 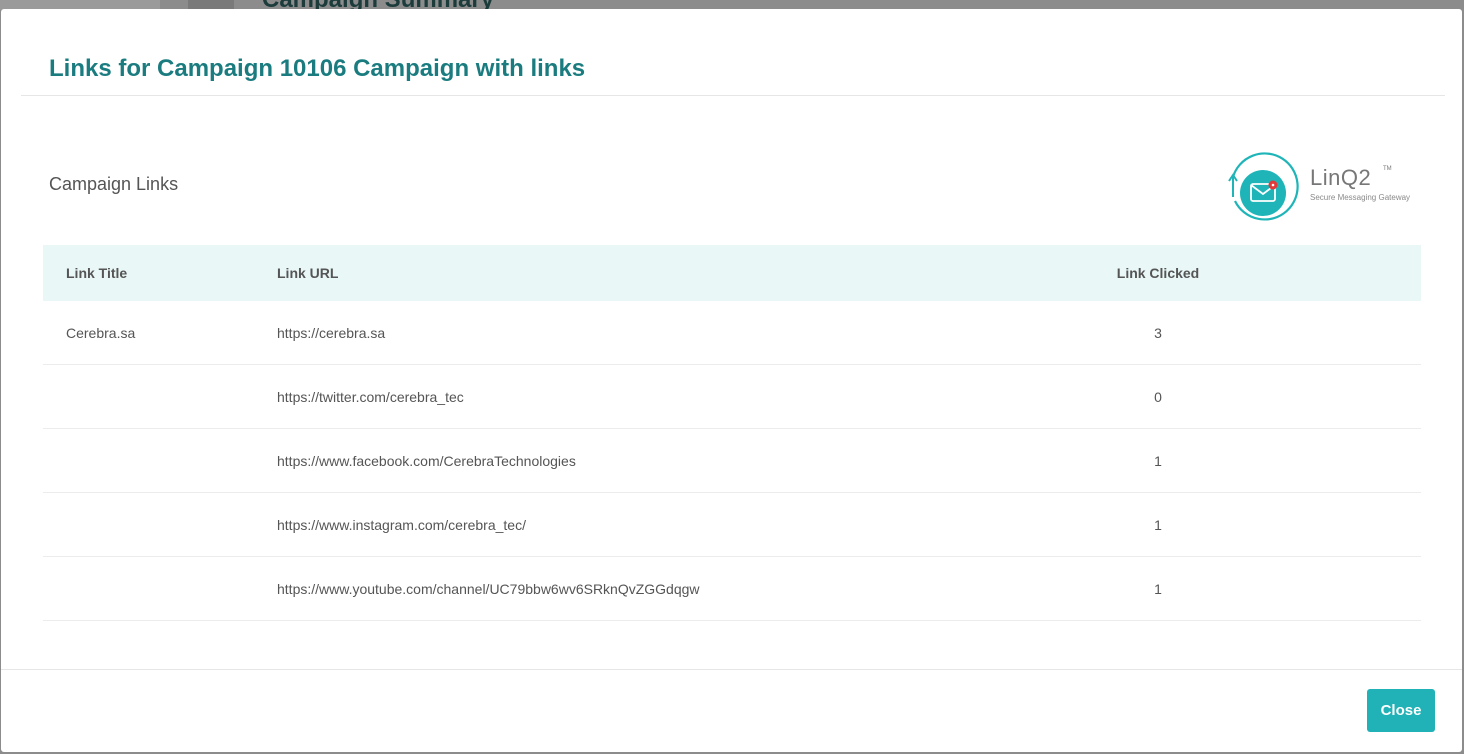 I want to click on logo-trademark: TM, so click(x=1387, y=169).